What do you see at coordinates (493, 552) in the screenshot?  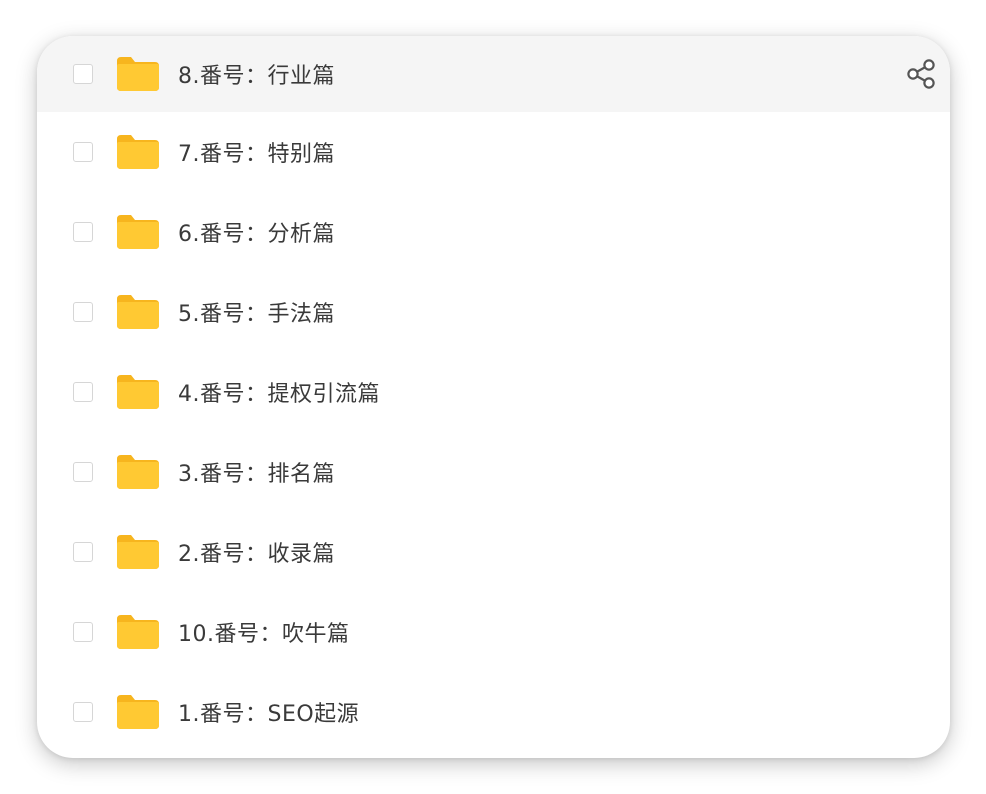 I see `file-row: 2.番号：收录篇` at bounding box center [493, 552].